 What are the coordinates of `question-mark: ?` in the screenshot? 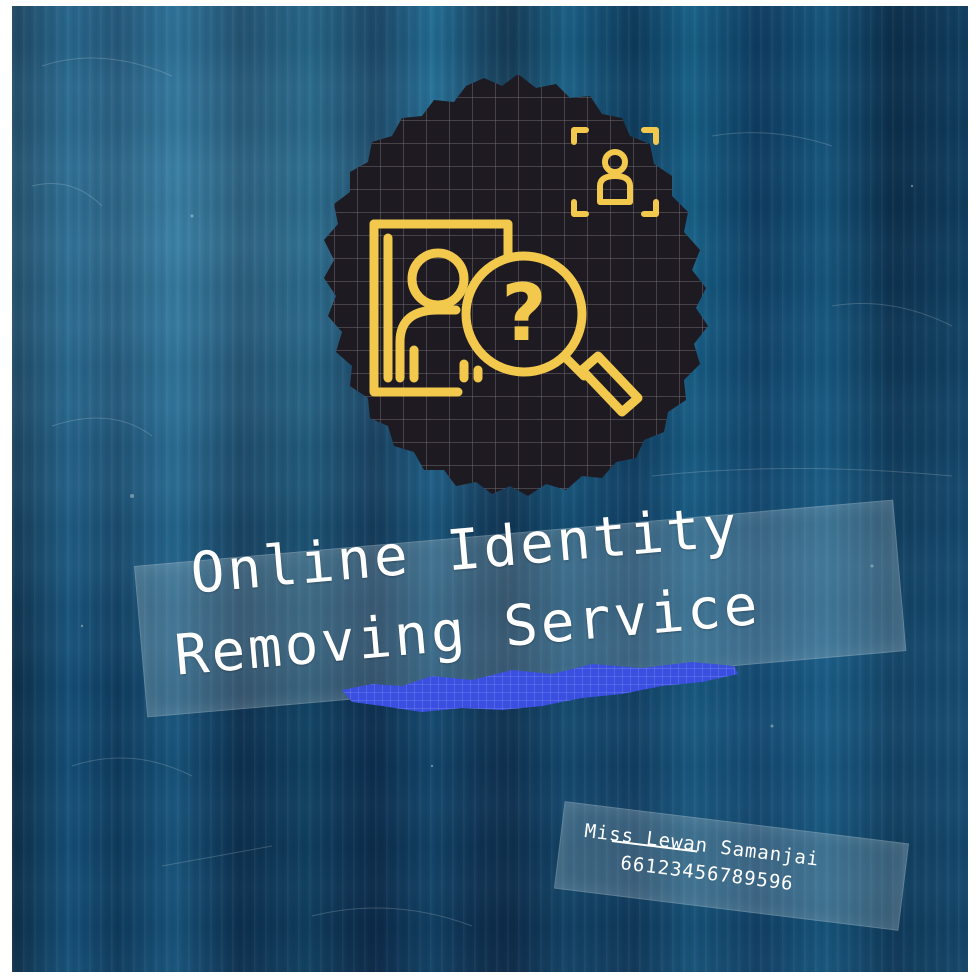 It's located at (523, 314).